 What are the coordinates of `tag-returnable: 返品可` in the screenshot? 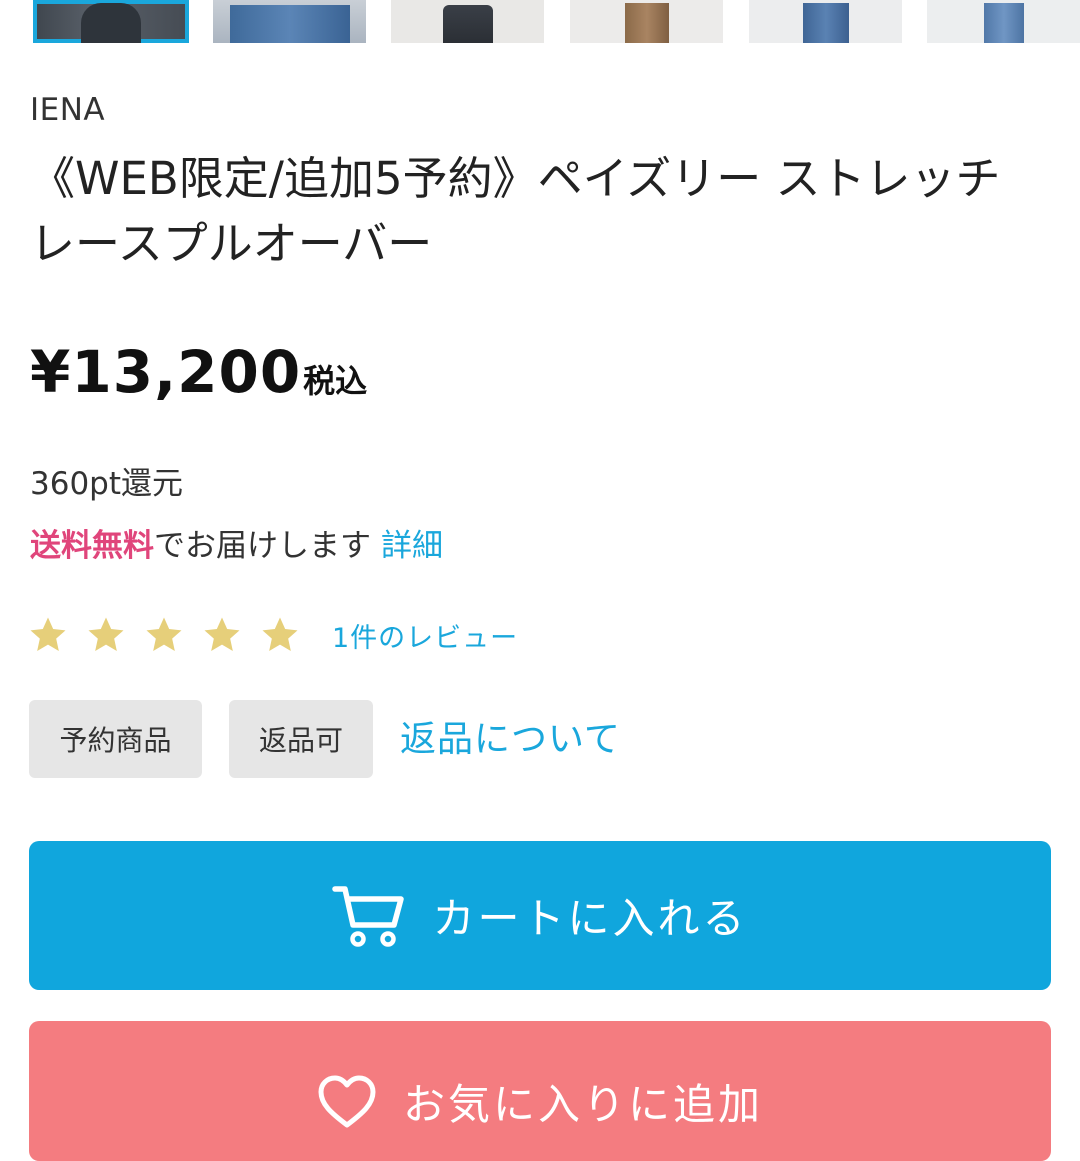 It's located at (301, 739).